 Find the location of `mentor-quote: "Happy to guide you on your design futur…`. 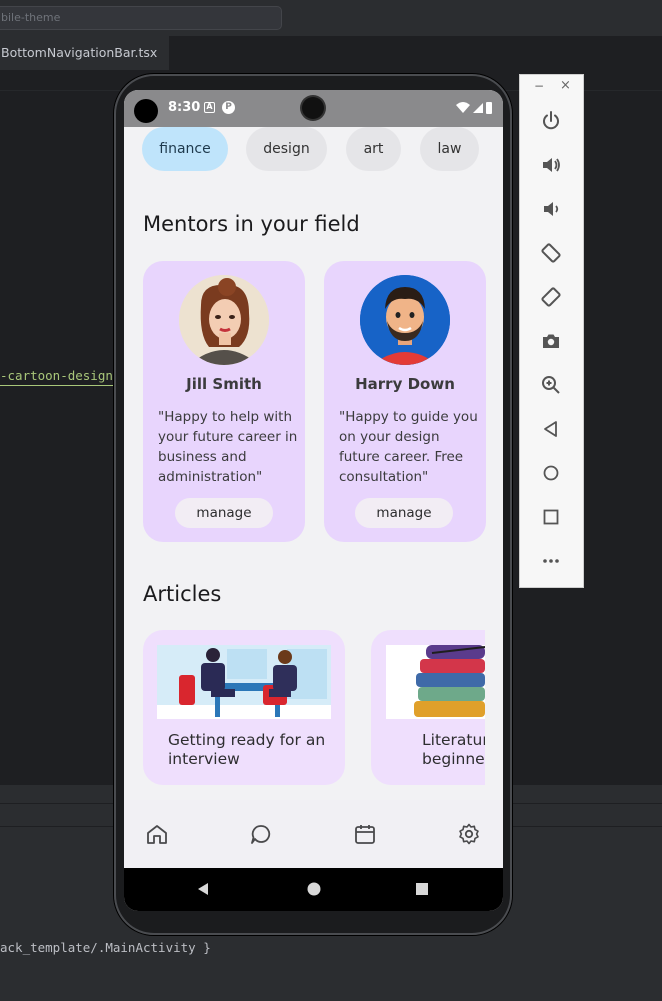

mentor-quote: "Happy to guide you on your design futur… is located at coordinates (408, 447).